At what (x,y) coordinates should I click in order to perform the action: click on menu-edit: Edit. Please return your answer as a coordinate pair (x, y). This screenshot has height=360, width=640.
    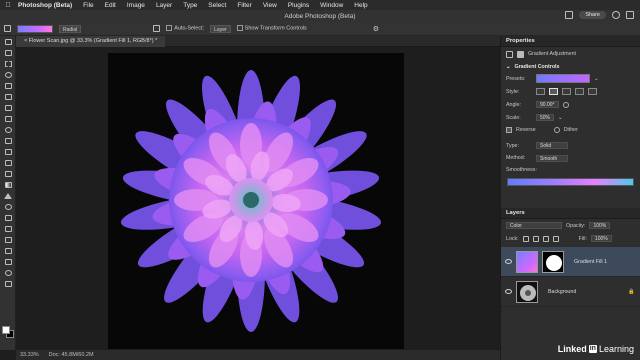
    Looking at the image, I should click on (110, 5).